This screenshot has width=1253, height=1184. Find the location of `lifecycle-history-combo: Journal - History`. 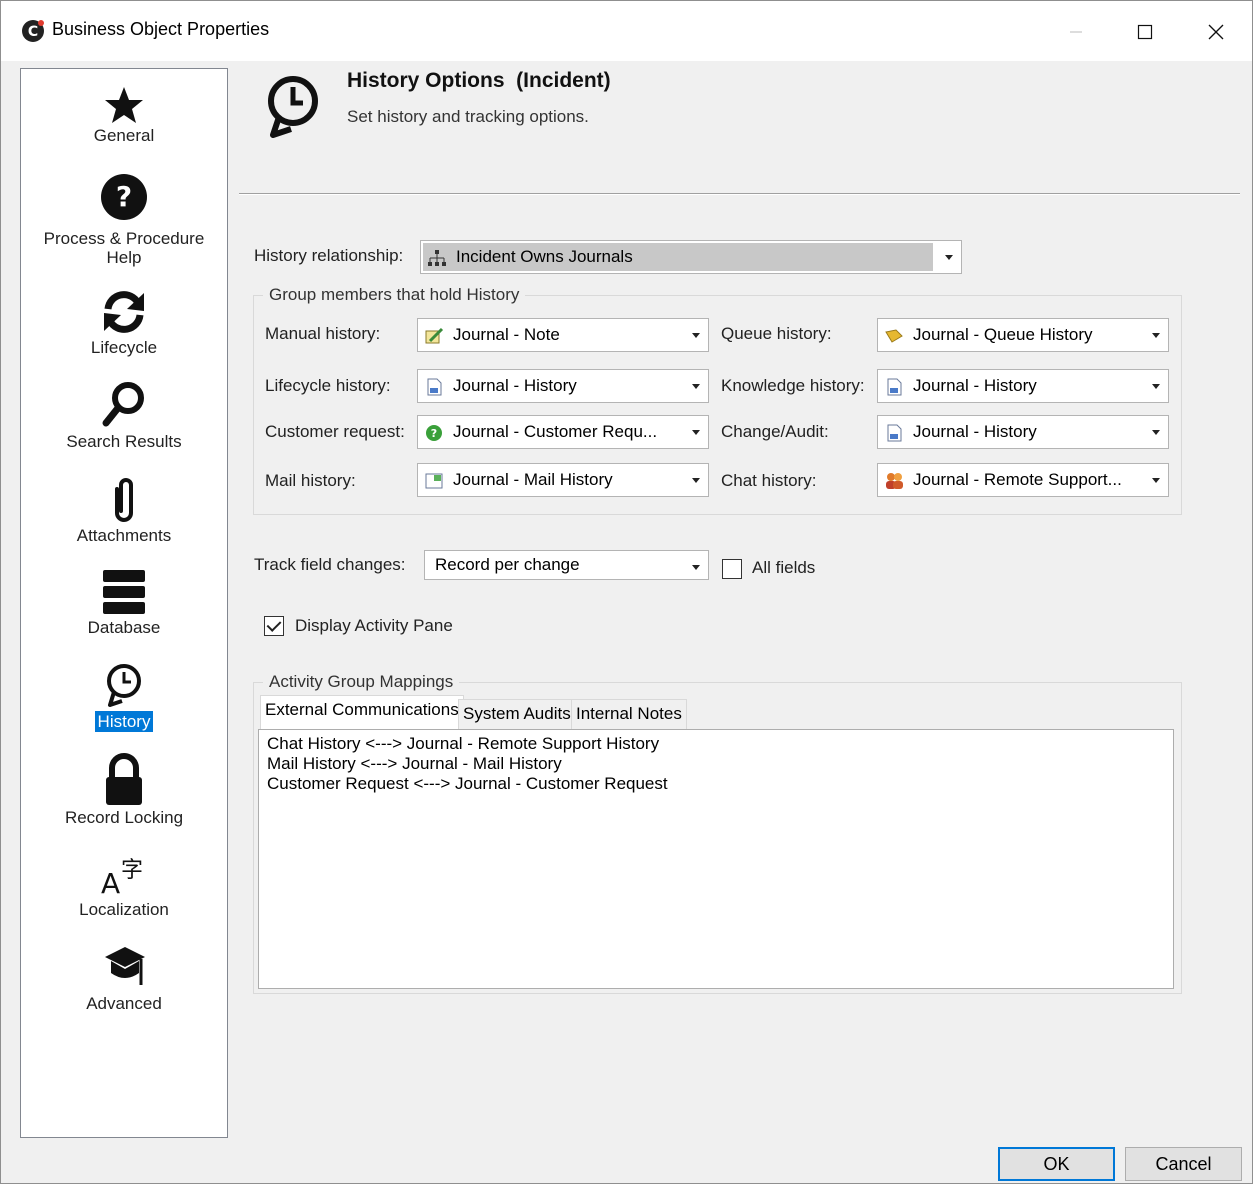

lifecycle-history-combo: Journal - History is located at coordinates (563, 386).